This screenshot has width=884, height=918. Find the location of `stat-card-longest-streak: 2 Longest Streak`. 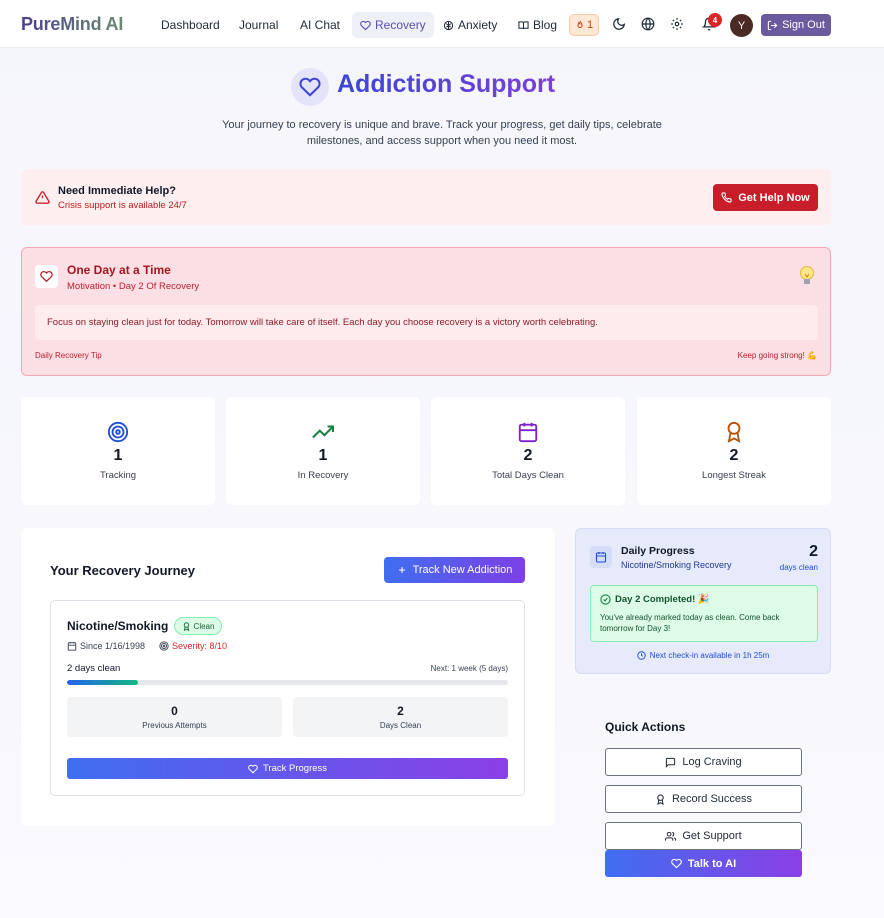

stat-card-longest-streak: 2 Longest Streak is located at coordinates (734, 451).